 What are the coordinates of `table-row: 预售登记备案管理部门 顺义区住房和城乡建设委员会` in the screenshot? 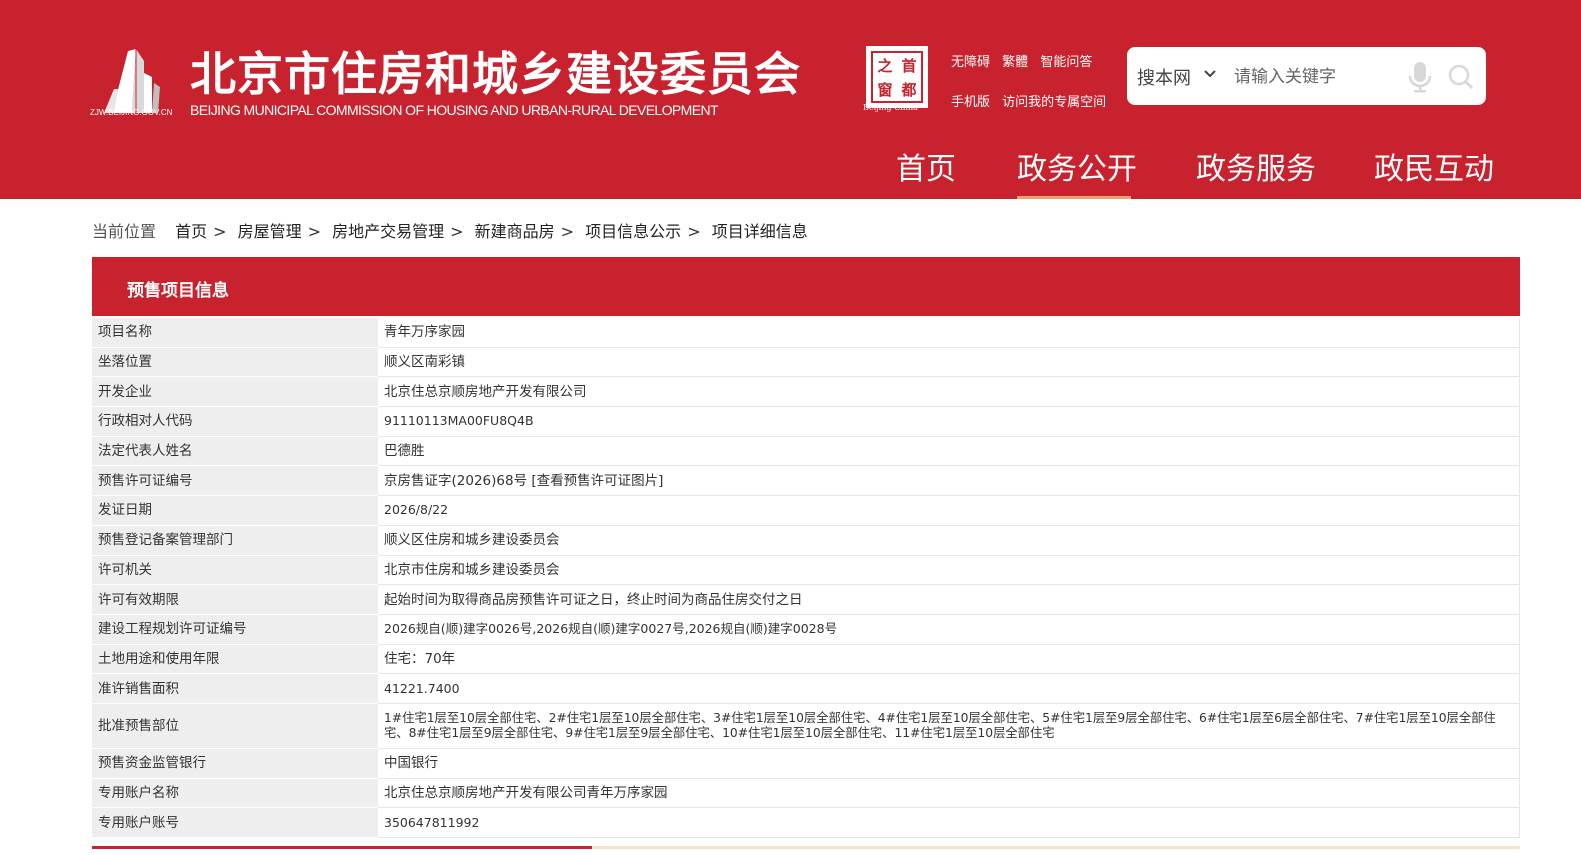 It's located at (806, 540).